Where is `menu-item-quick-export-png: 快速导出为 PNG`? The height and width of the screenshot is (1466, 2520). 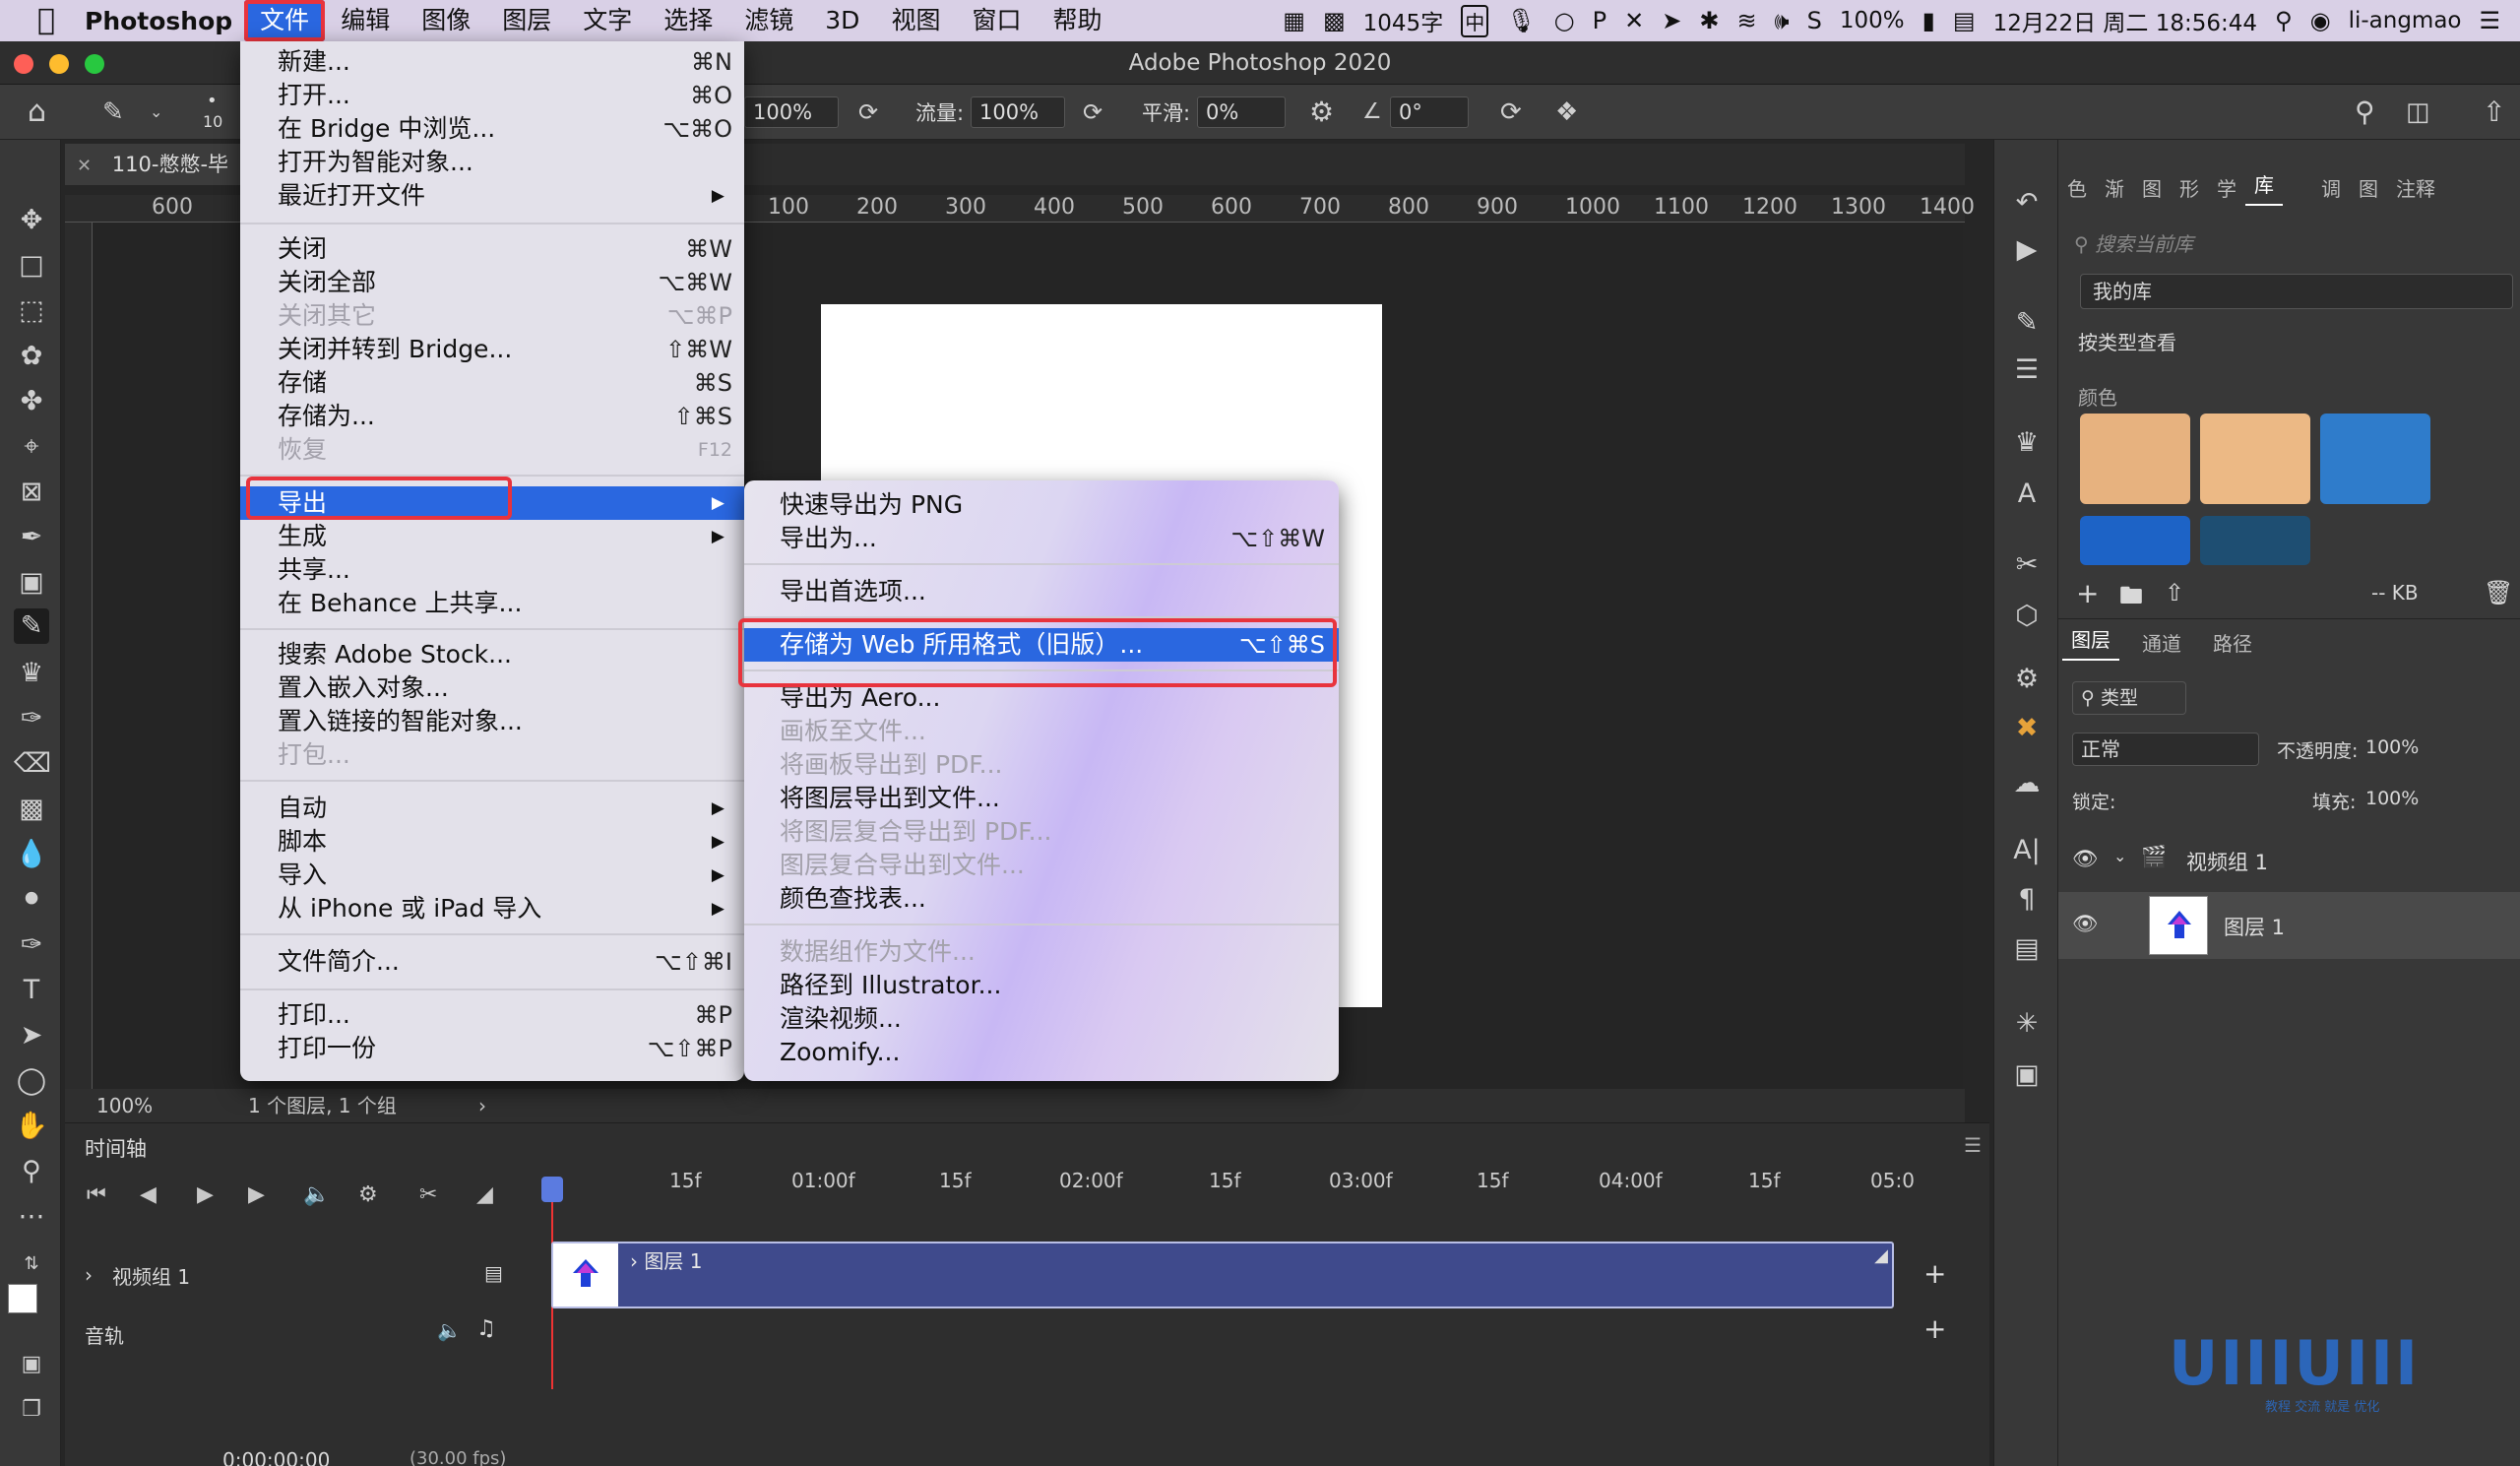 menu-item-quick-export-png: 快速导出为 PNG is located at coordinates (1041, 505).